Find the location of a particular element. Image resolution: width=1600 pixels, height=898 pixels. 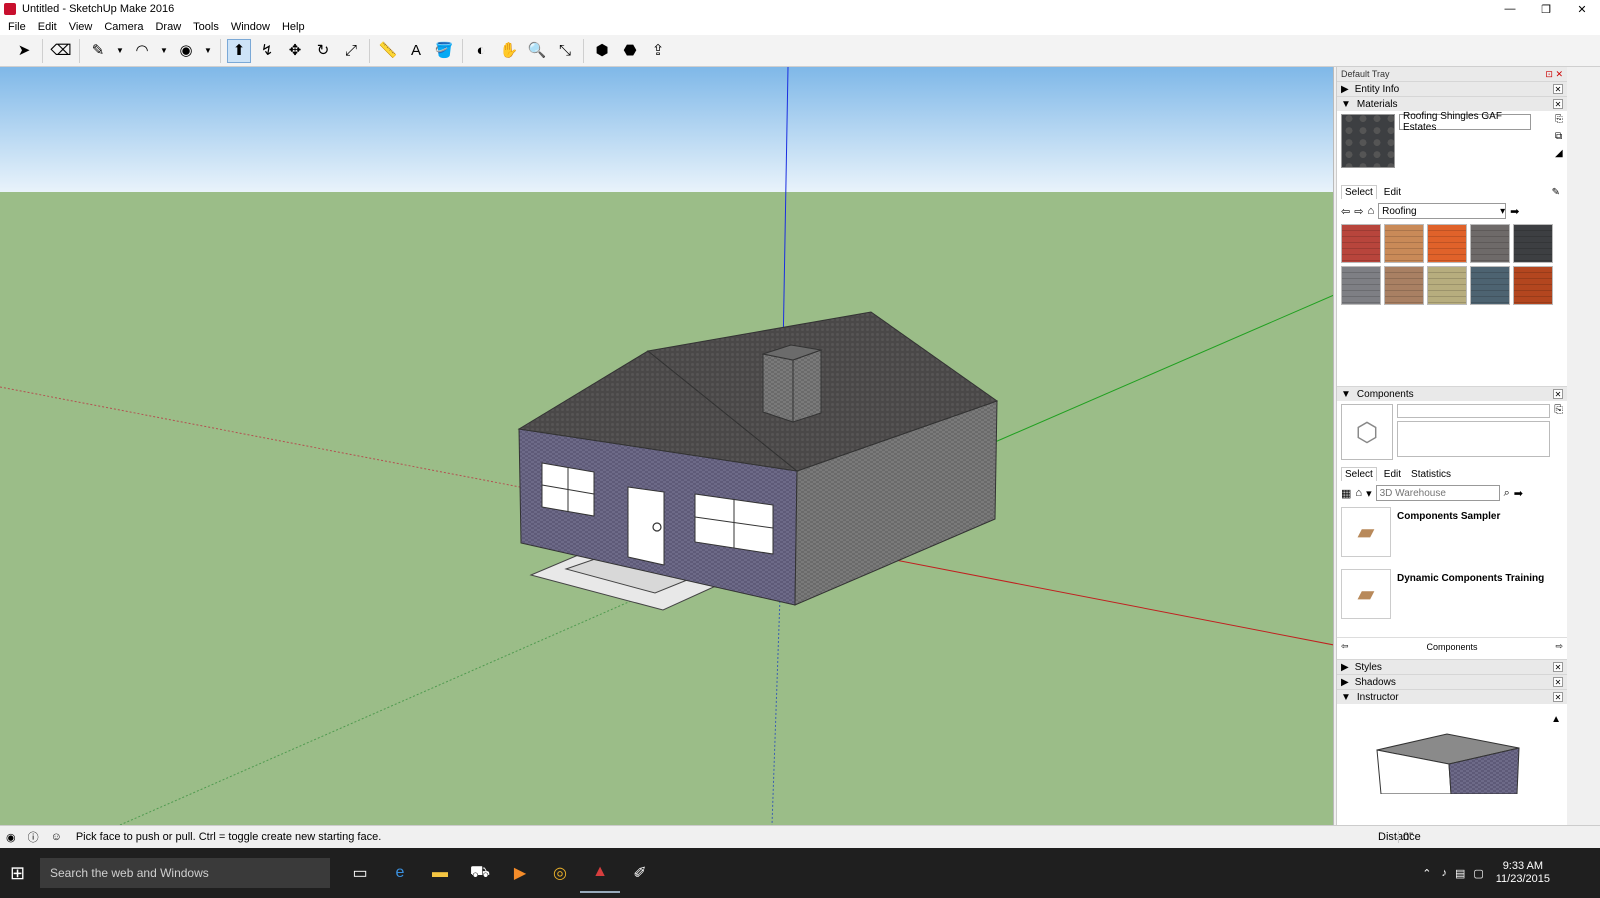

clock-date: 11/23/2015 is located at coordinates (1523, 879).